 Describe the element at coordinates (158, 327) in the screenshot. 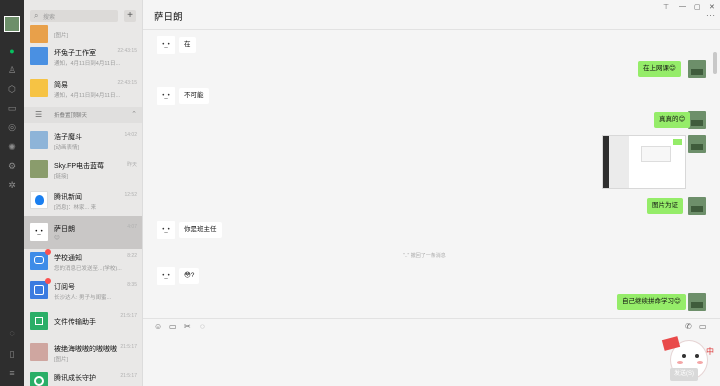

I see `emoji-icon: ☺` at that location.